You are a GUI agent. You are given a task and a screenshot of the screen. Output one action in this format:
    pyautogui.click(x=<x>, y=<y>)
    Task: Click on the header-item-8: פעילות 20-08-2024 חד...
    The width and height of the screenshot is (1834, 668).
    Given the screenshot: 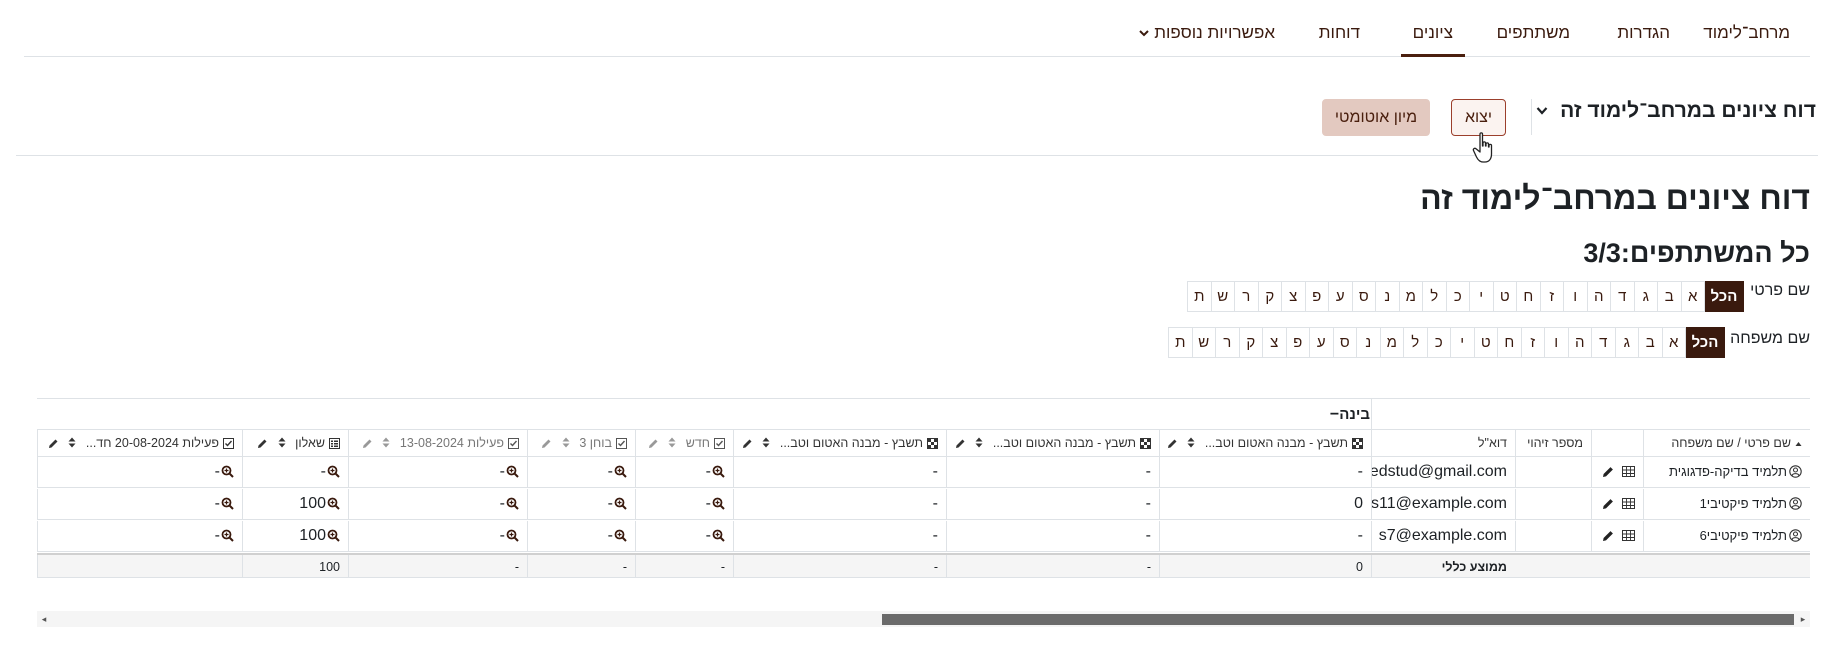 What is the action you would take?
    pyautogui.click(x=139, y=443)
    